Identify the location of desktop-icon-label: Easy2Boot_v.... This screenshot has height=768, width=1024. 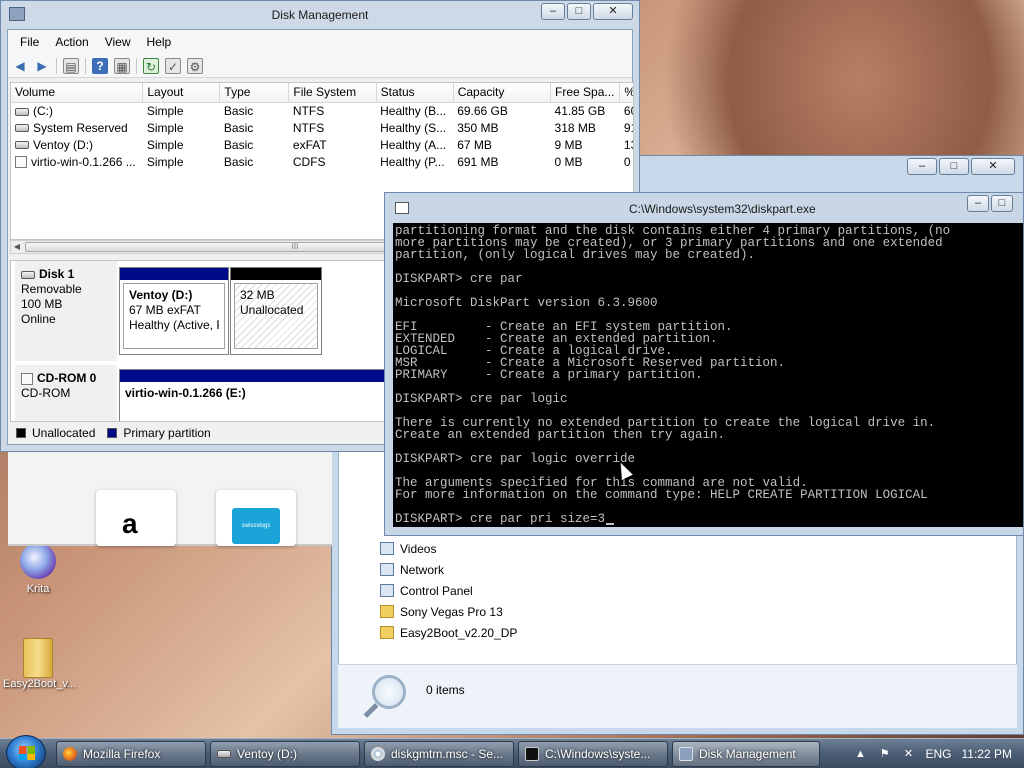
(40, 684).